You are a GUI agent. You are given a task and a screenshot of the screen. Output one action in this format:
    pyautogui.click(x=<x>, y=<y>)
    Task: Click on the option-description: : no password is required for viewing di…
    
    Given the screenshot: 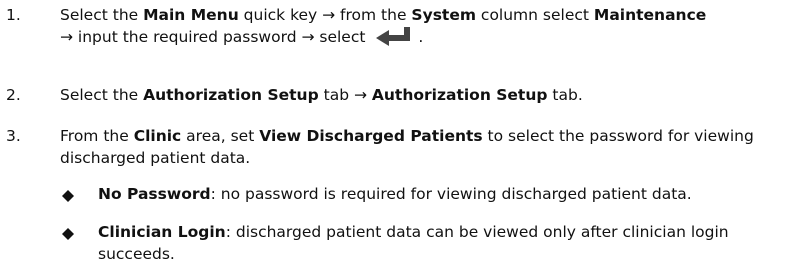 What is the action you would take?
    pyautogui.click(x=451, y=194)
    